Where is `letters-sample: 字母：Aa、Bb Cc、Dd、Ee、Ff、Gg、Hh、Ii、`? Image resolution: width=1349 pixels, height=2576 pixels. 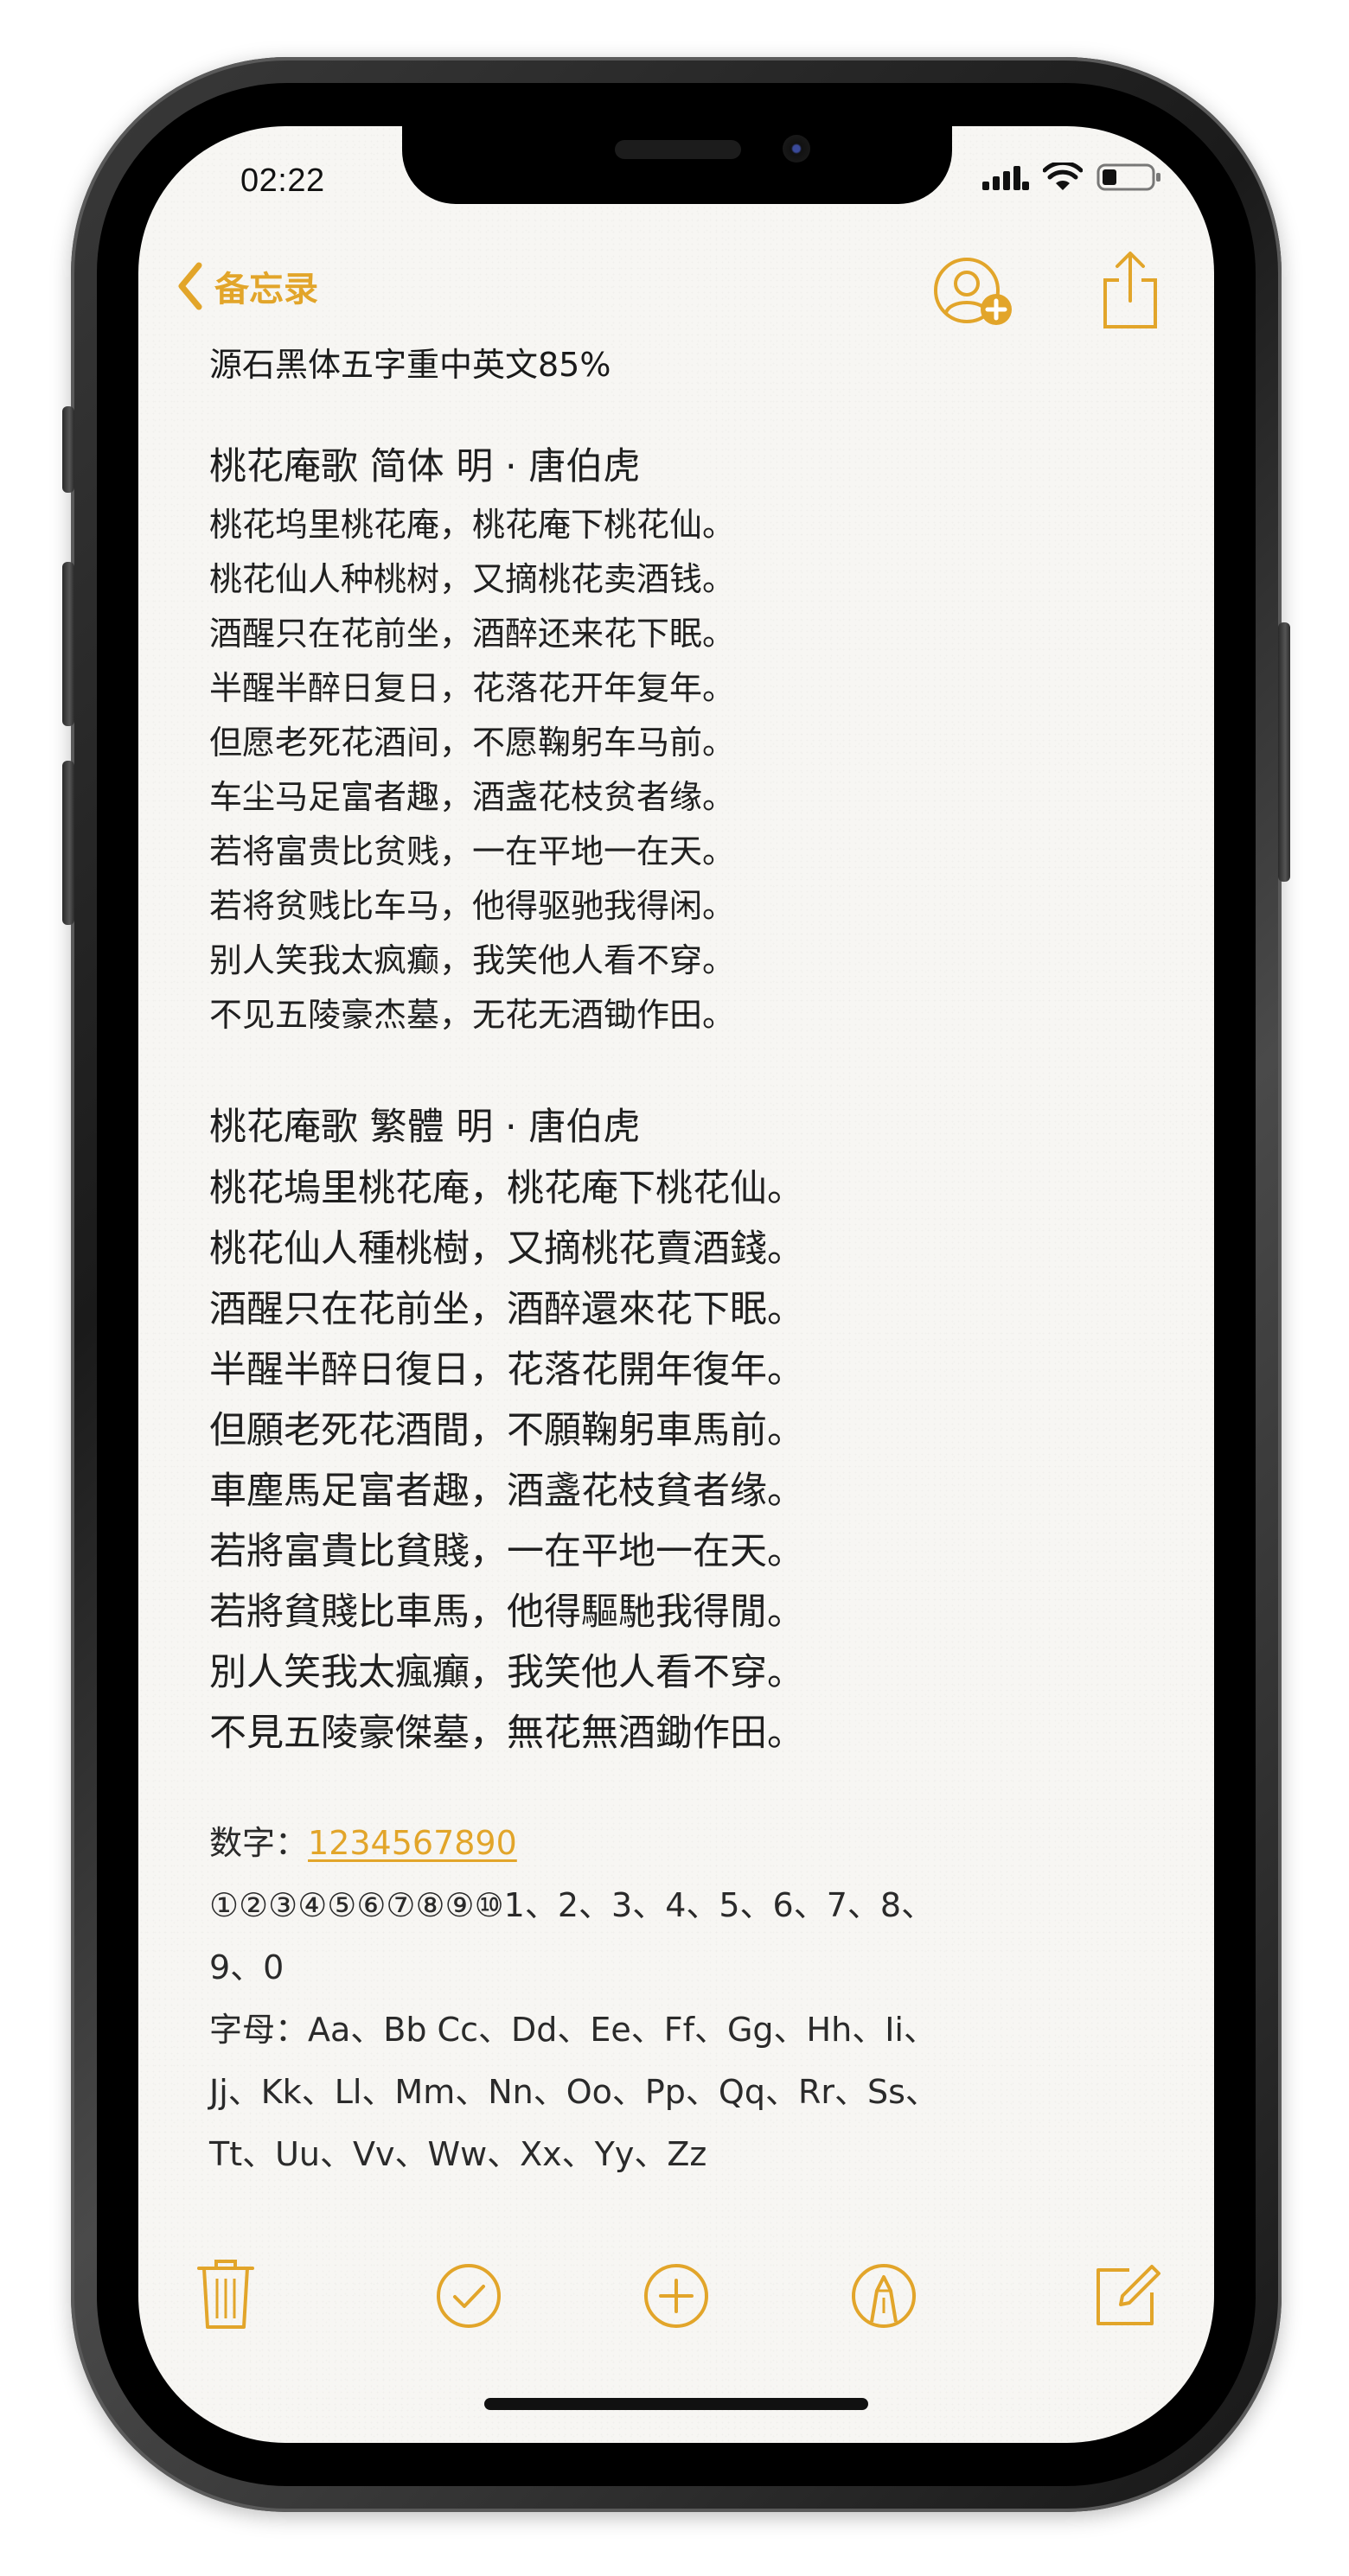
letters-sample: 字母：Aa、Bb Cc、Dd、Ee、Ff、Gg、Hh、Ii、 is located at coordinates (573, 2030).